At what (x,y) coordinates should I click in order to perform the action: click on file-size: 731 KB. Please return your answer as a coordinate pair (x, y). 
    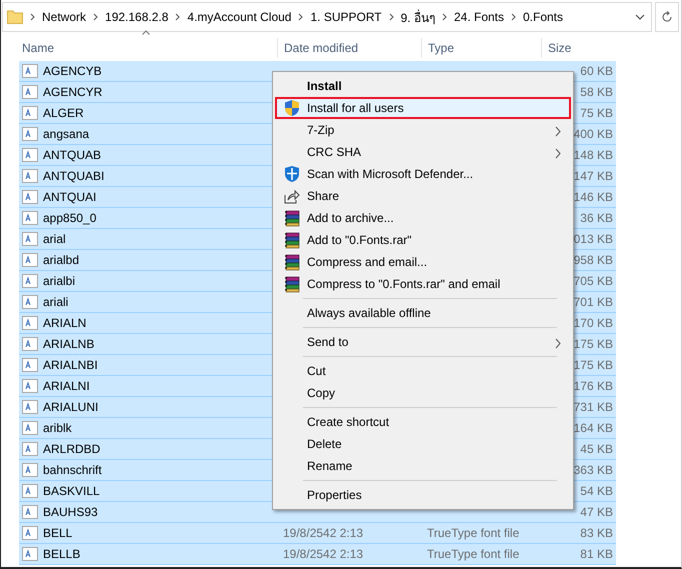
    Looking at the image, I should click on (593, 407).